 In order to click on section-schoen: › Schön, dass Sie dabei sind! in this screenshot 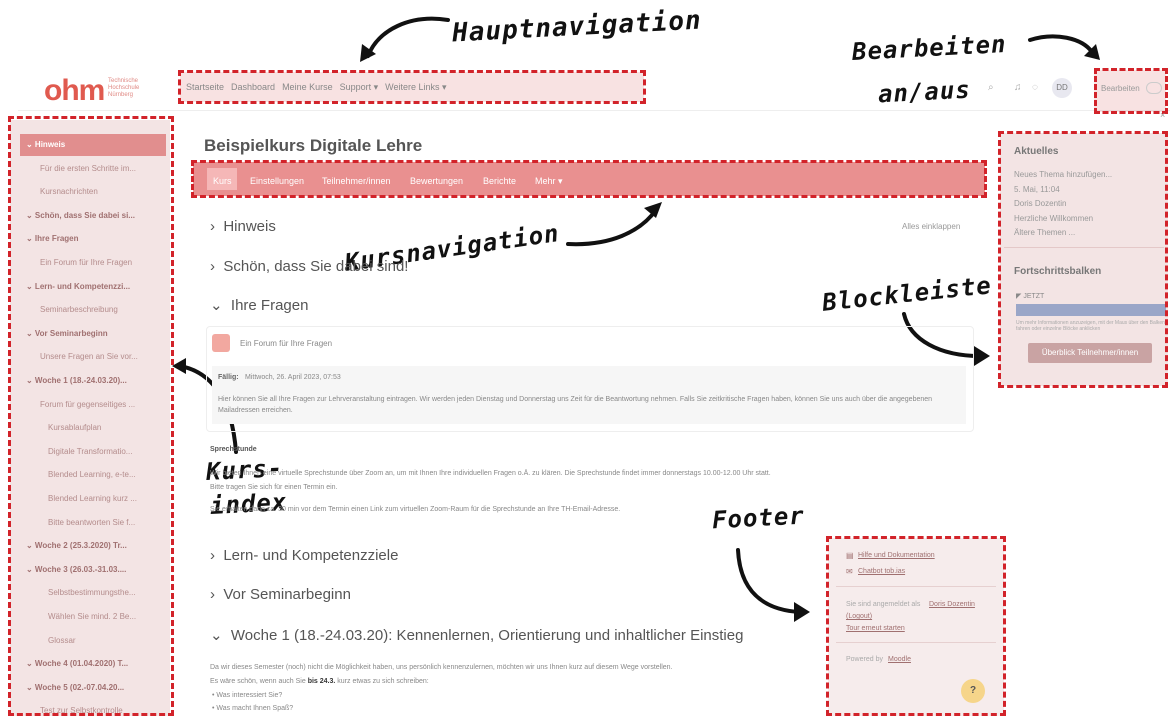, I will do `click(309, 266)`.